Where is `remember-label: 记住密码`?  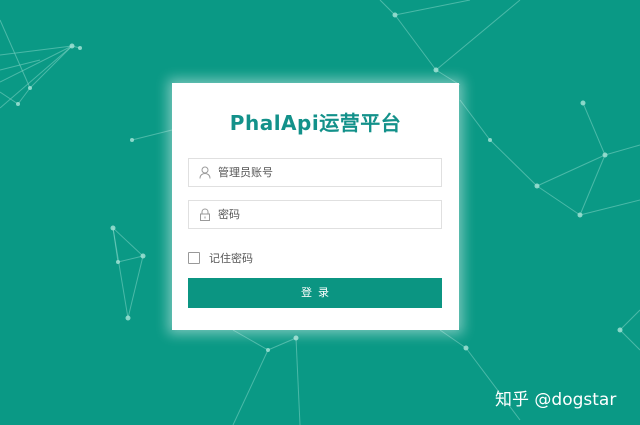
remember-label: 记住密码 is located at coordinates (231, 258).